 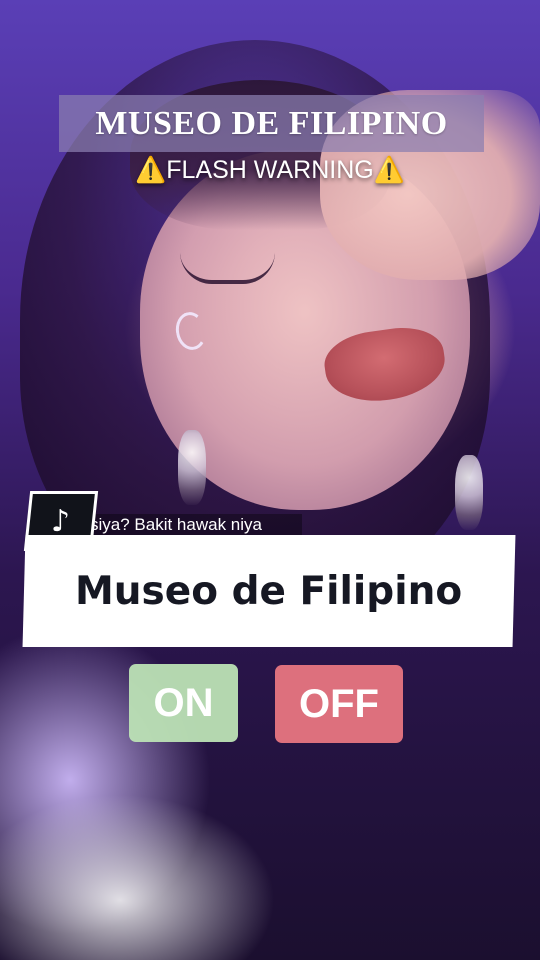 What do you see at coordinates (192, 467) in the screenshot?
I see `earring-left` at bounding box center [192, 467].